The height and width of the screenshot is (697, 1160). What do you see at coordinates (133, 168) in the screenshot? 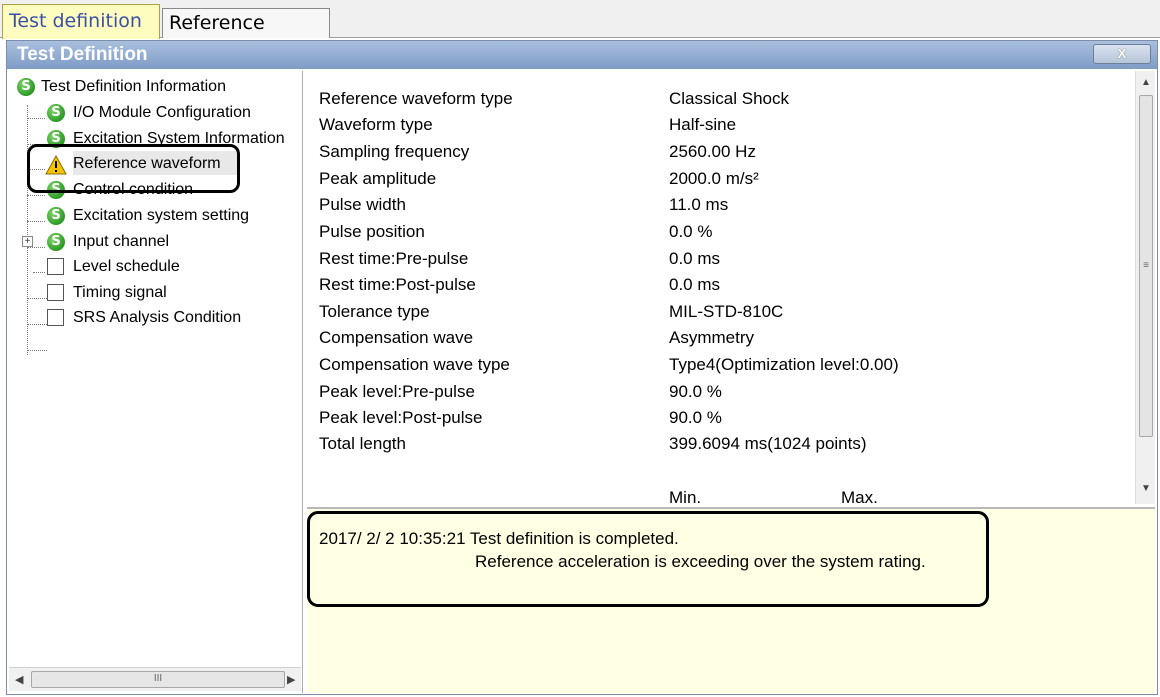
I see `selection-highlight-callout` at bounding box center [133, 168].